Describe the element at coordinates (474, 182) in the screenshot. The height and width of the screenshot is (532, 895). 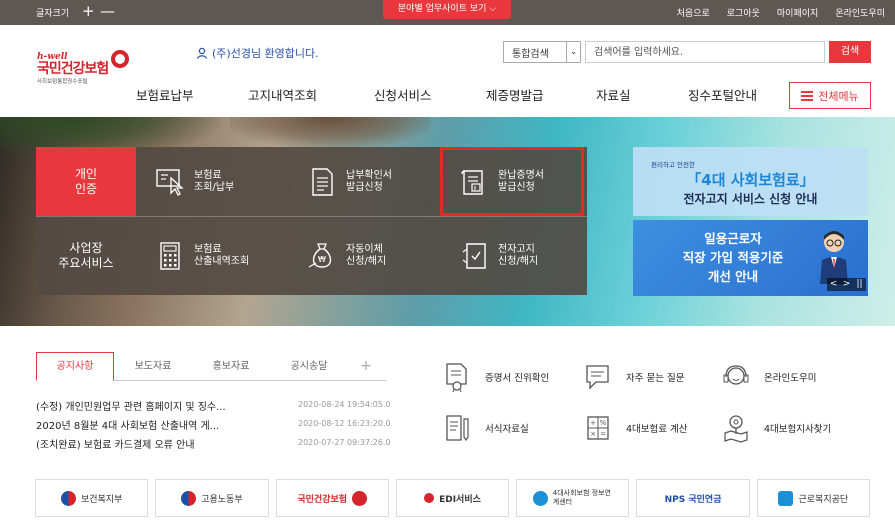
I see `certificate-icon` at that location.